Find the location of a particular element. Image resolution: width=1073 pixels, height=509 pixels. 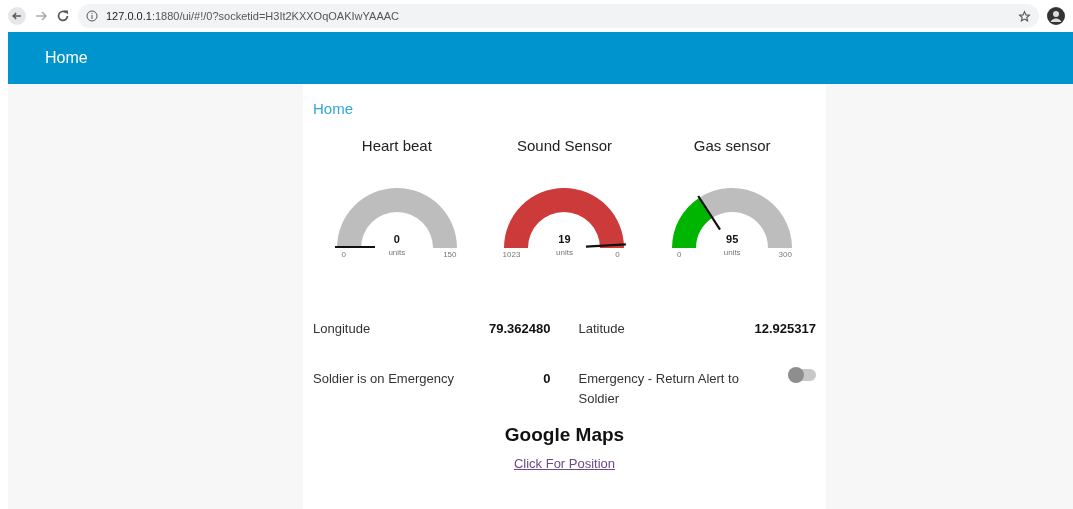

star-icon is located at coordinates (1024, 16).